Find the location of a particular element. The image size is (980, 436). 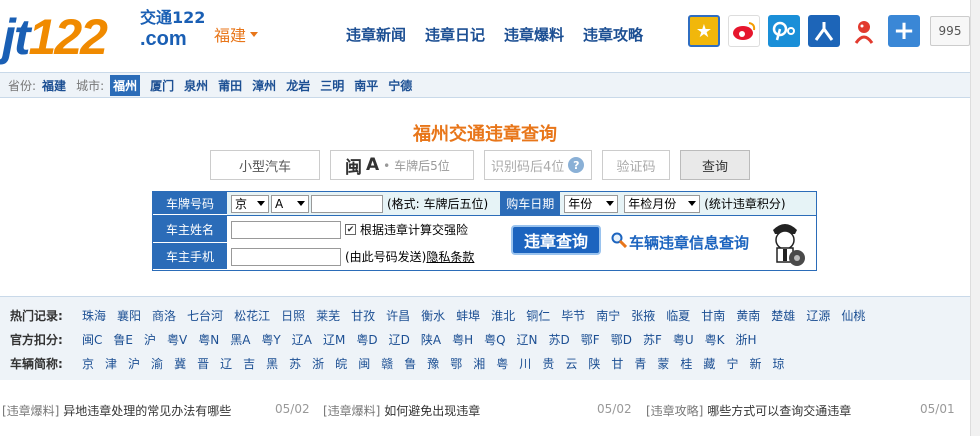

news-item: [违章攻略] 哪些方式可以查询交通违章 is located at coordinates (748, 410).